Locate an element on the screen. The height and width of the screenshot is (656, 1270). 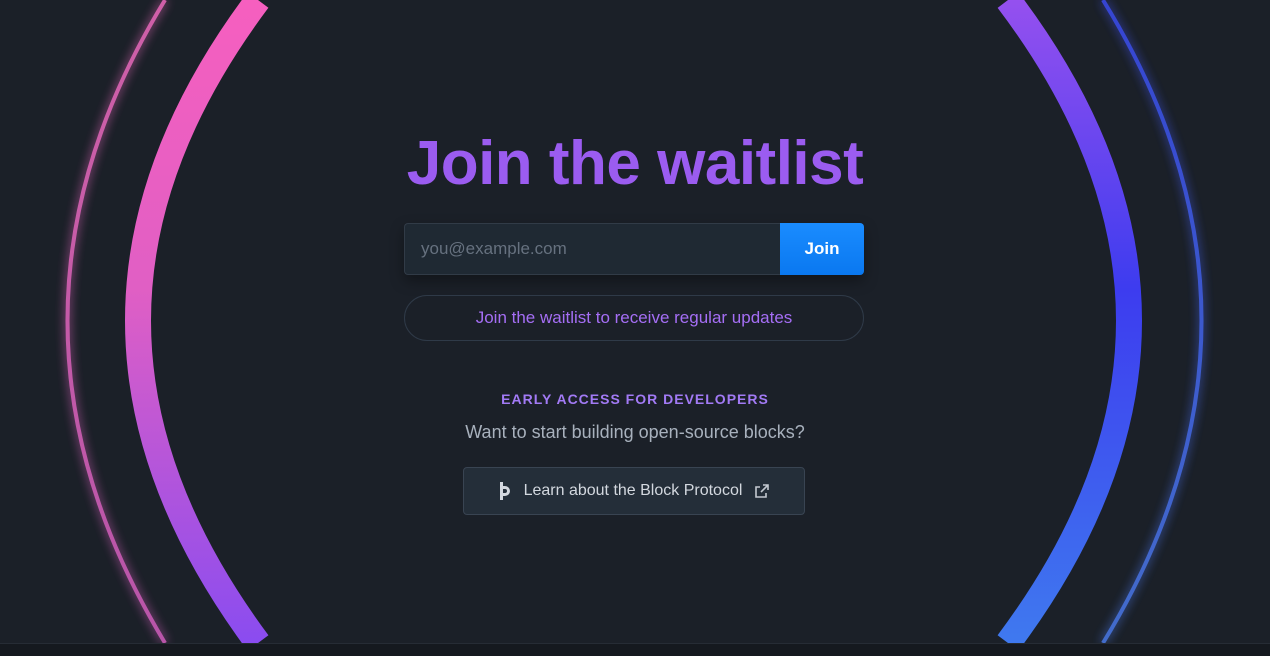
block-protocol-logo-icon is located at coordinates (505, 491).